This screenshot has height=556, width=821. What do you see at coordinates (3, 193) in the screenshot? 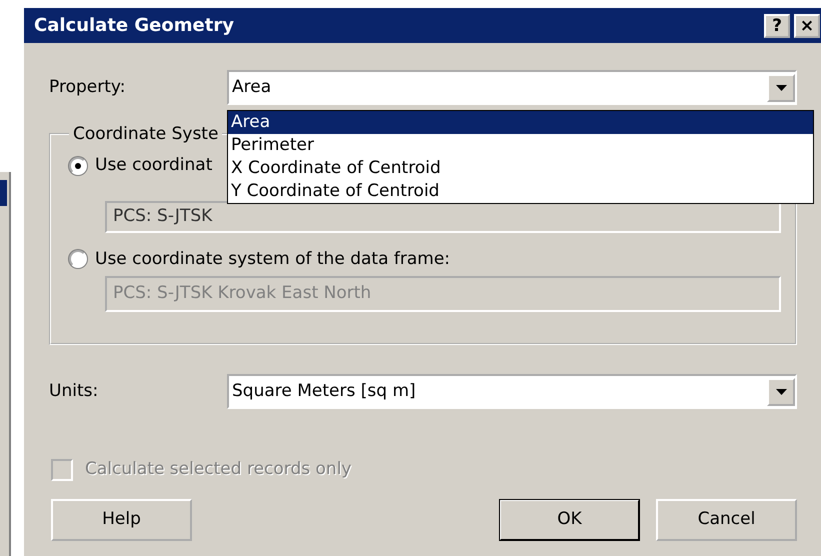
I see `selection-highlight` at bounding box center [3, 193].